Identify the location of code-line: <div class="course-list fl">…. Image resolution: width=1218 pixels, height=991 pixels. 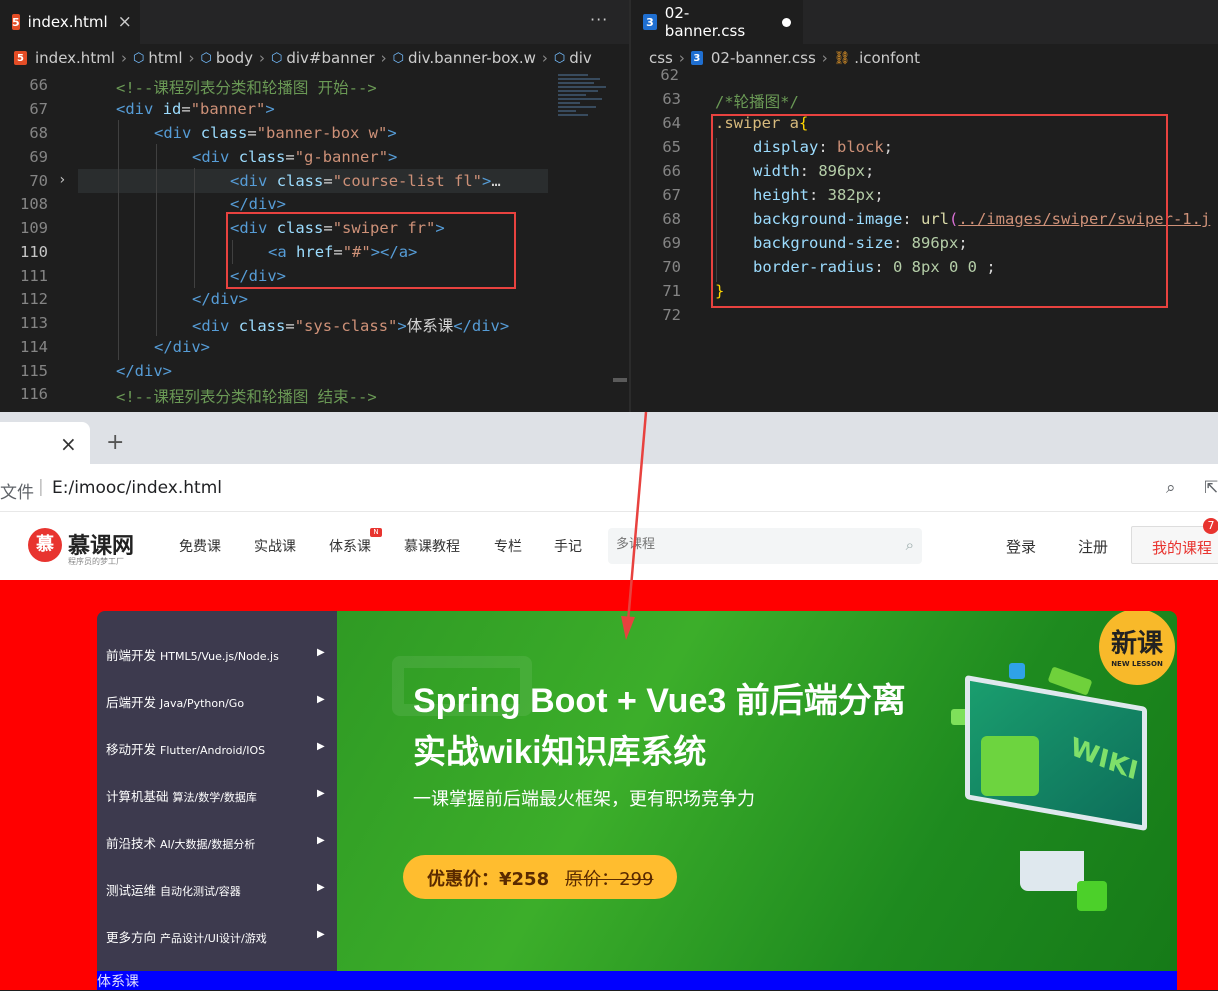
(365, 181).